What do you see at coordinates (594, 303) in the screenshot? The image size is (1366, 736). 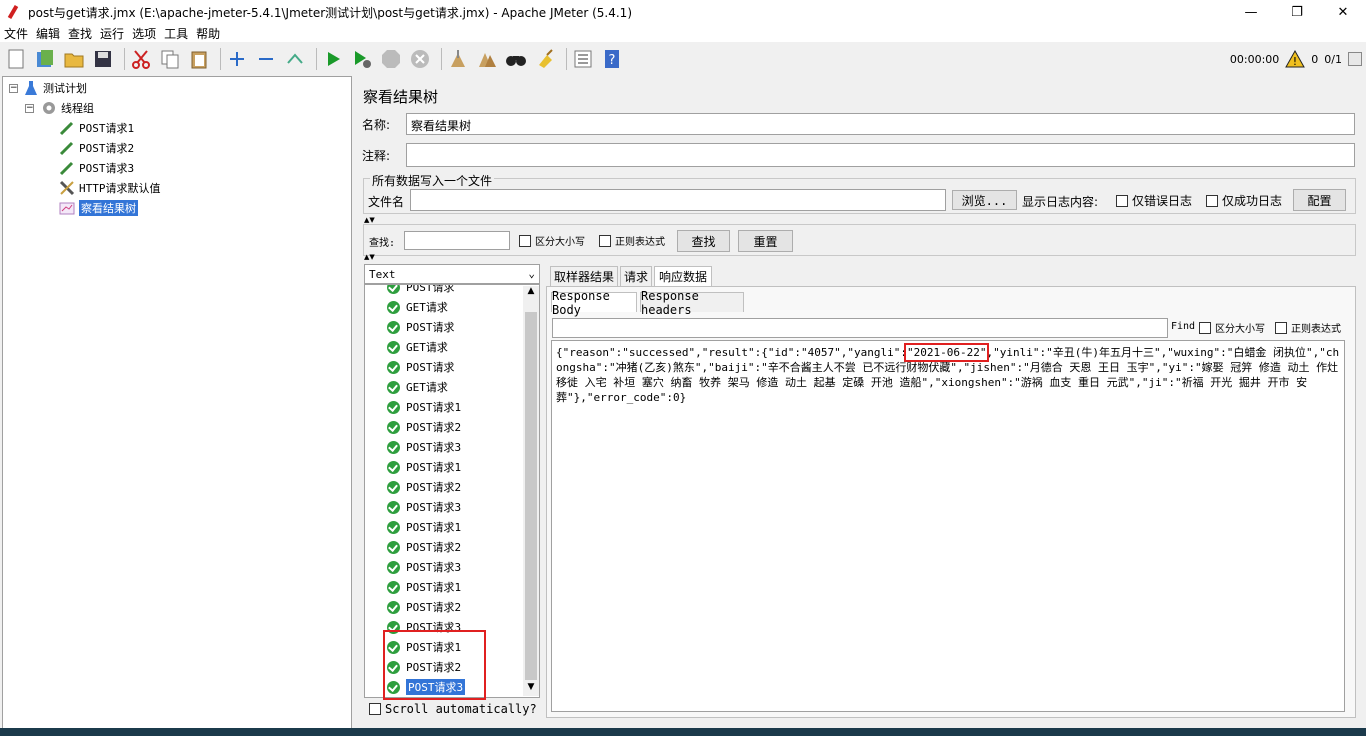 I see `tab-response-body: Response Body` at bounding box center [594, 303].